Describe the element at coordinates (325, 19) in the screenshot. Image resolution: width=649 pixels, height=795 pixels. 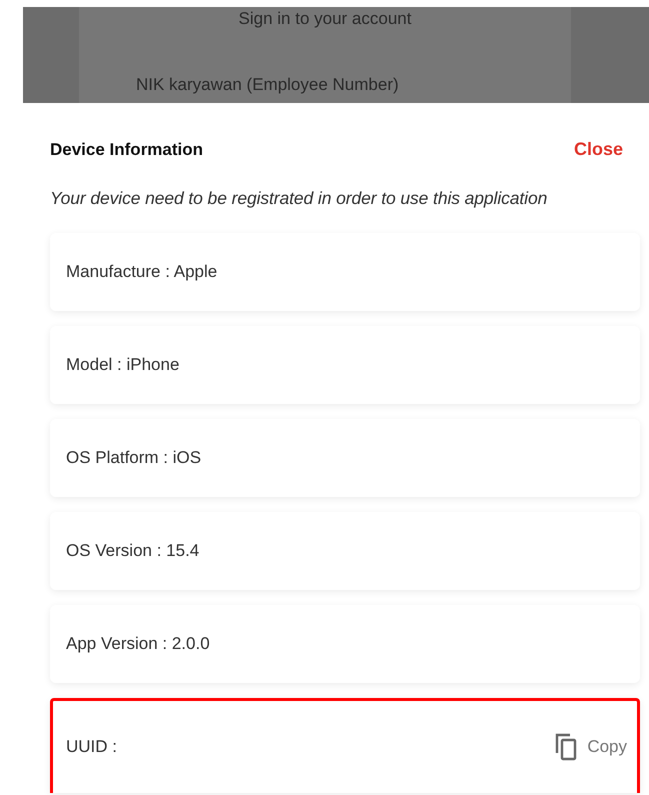
I see `login-title: Sign in to your account` at that location.